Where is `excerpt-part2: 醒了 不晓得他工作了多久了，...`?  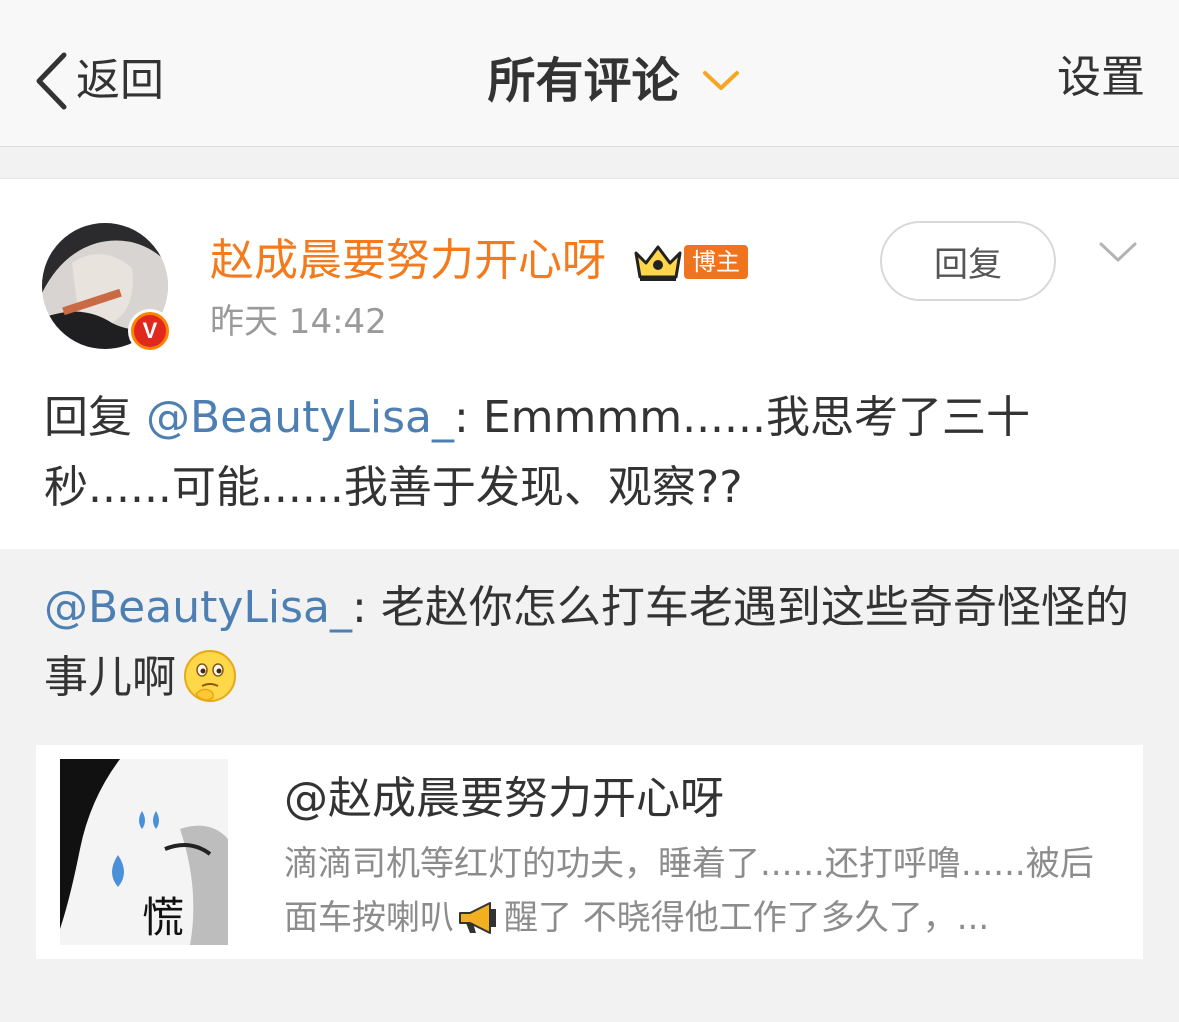 excerpt-part2: 醒了 不晓得他工作了多久了，... is located at coordinates (747, 918).